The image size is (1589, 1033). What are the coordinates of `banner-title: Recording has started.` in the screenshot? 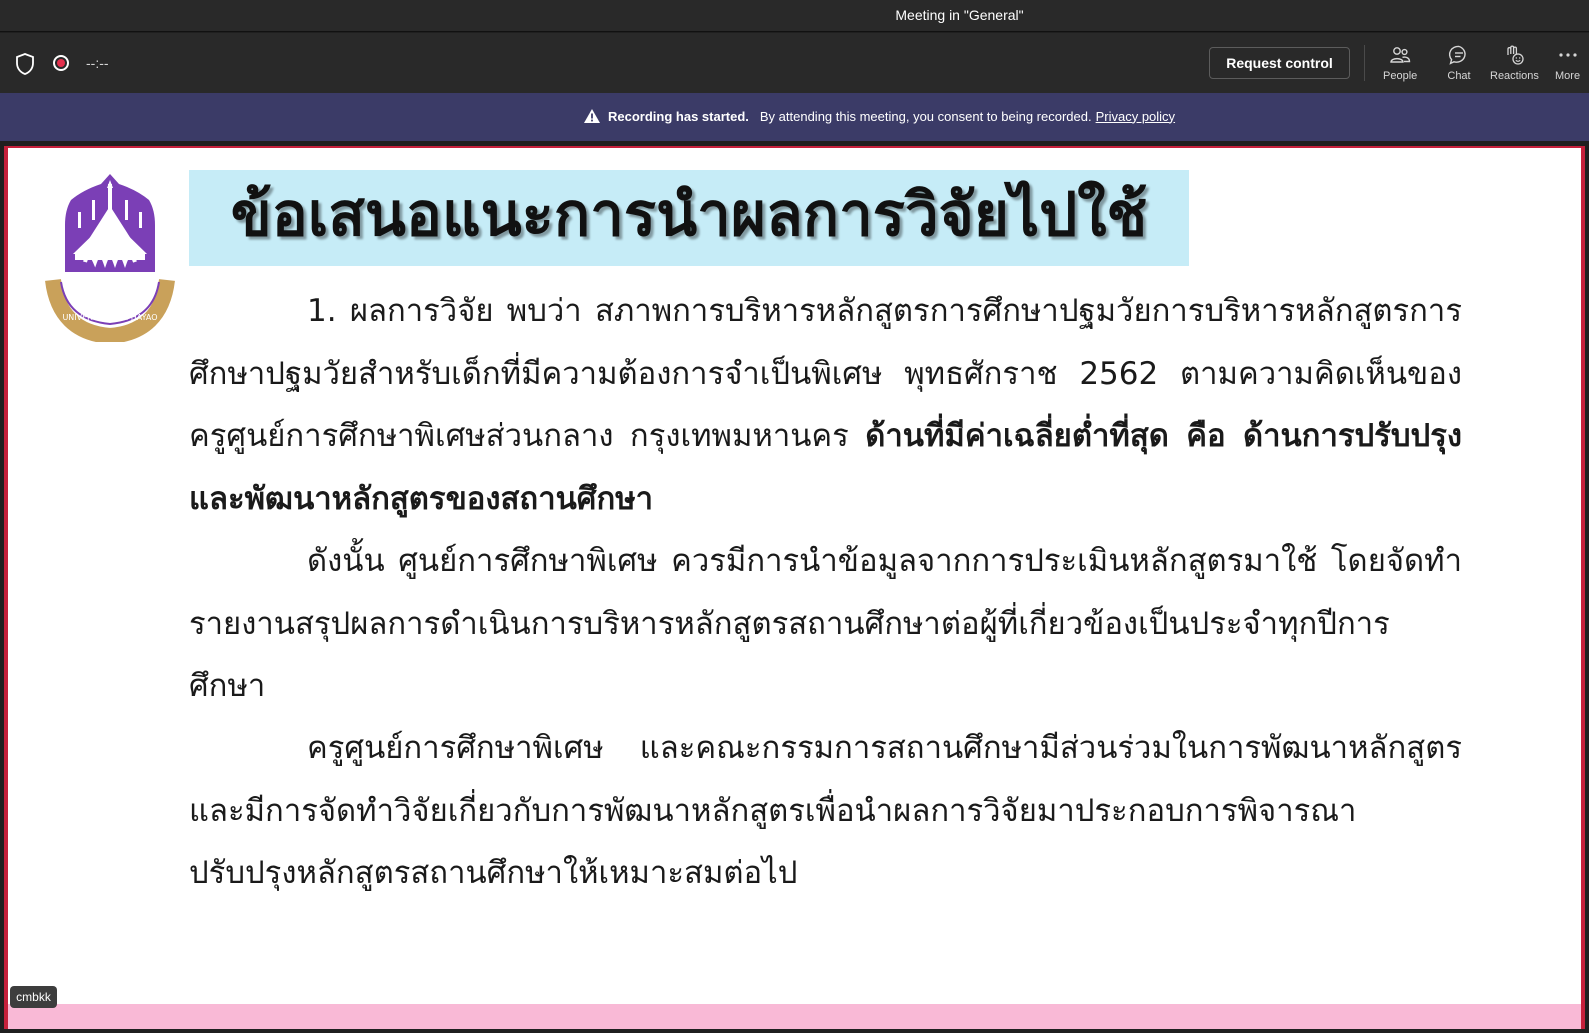 It's located at (678, 116).